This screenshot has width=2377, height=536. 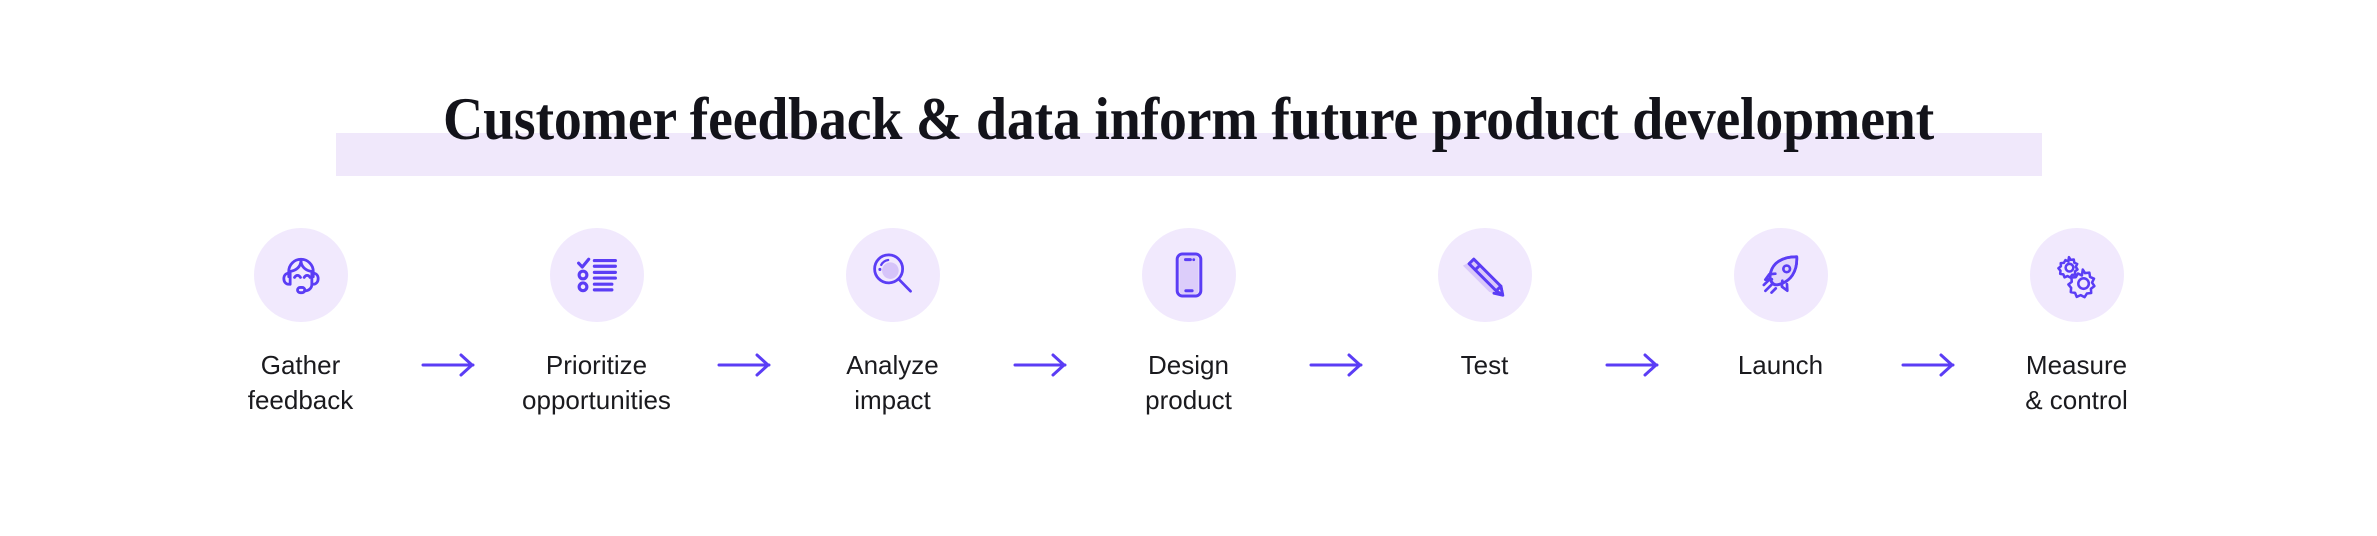 I want to click on rocket-icon, so click(x=1780, y=275).